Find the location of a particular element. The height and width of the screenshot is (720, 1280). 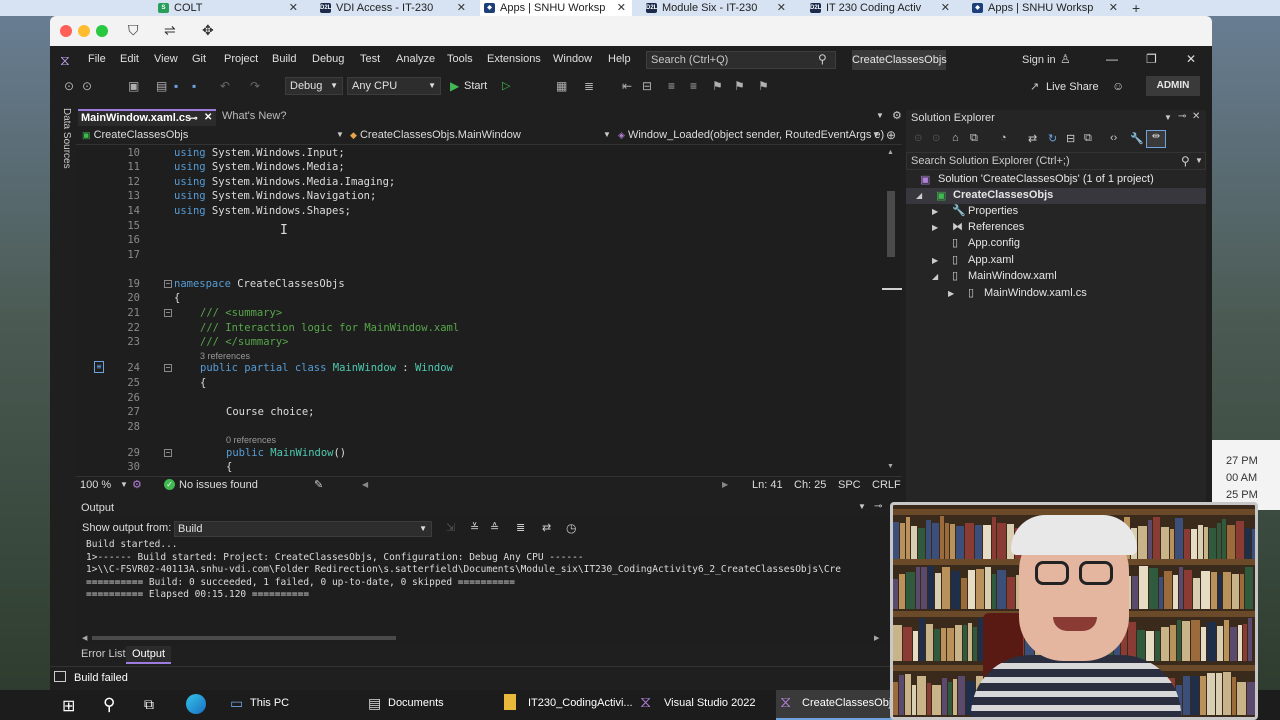

tree-project: ◢ ▣ CreateClassesObjs is located at coordinates (1056, 196).